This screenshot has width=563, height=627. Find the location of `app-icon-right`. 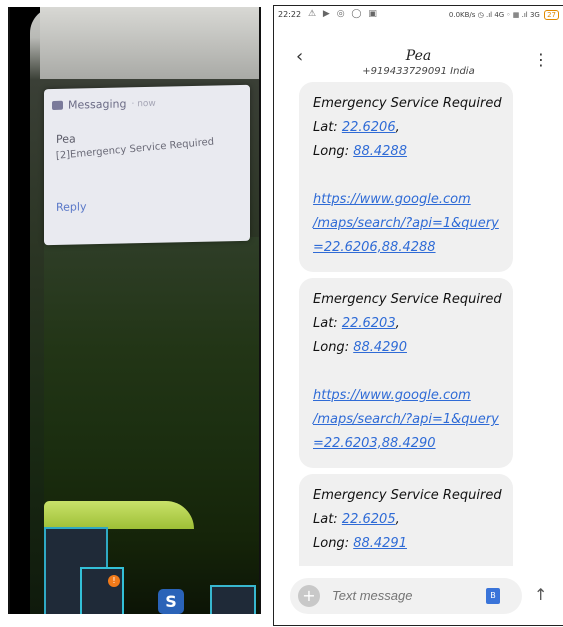

app-icon-right is located at coordinates (233, 599).